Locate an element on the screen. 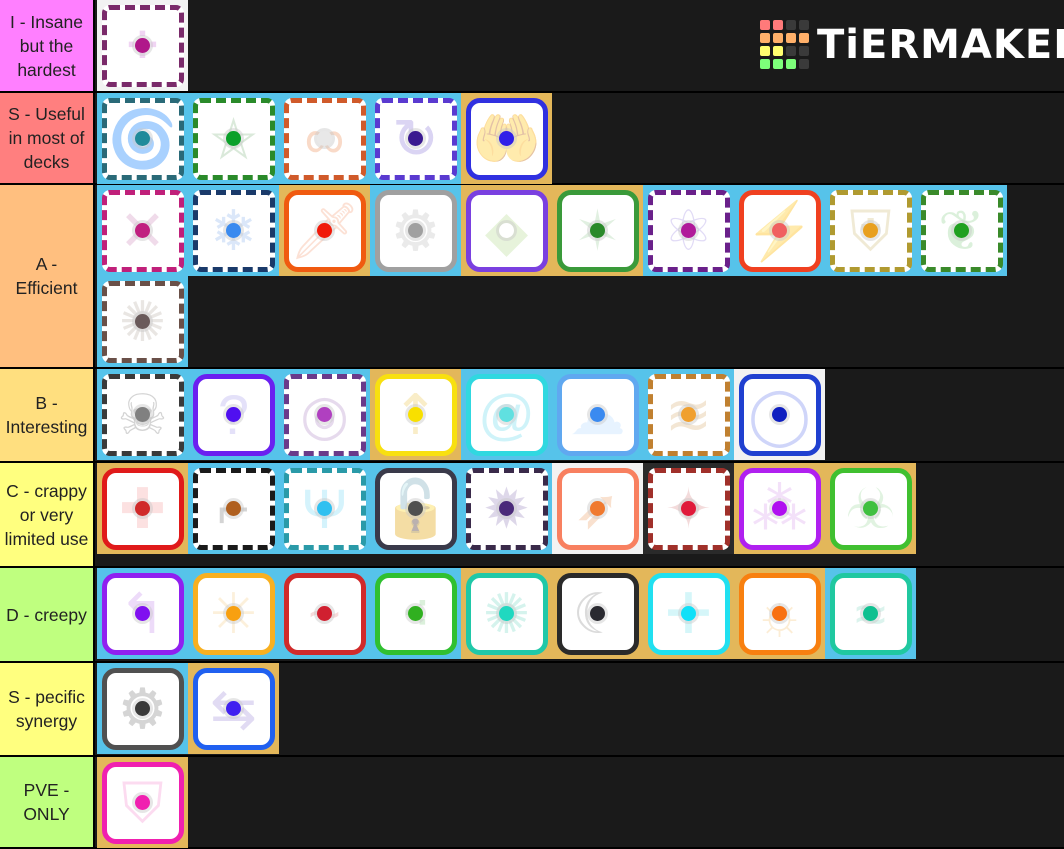 The width and height of the screenshot is (1064, 849). item-card: ✕ is located at coordinates (142, 230).